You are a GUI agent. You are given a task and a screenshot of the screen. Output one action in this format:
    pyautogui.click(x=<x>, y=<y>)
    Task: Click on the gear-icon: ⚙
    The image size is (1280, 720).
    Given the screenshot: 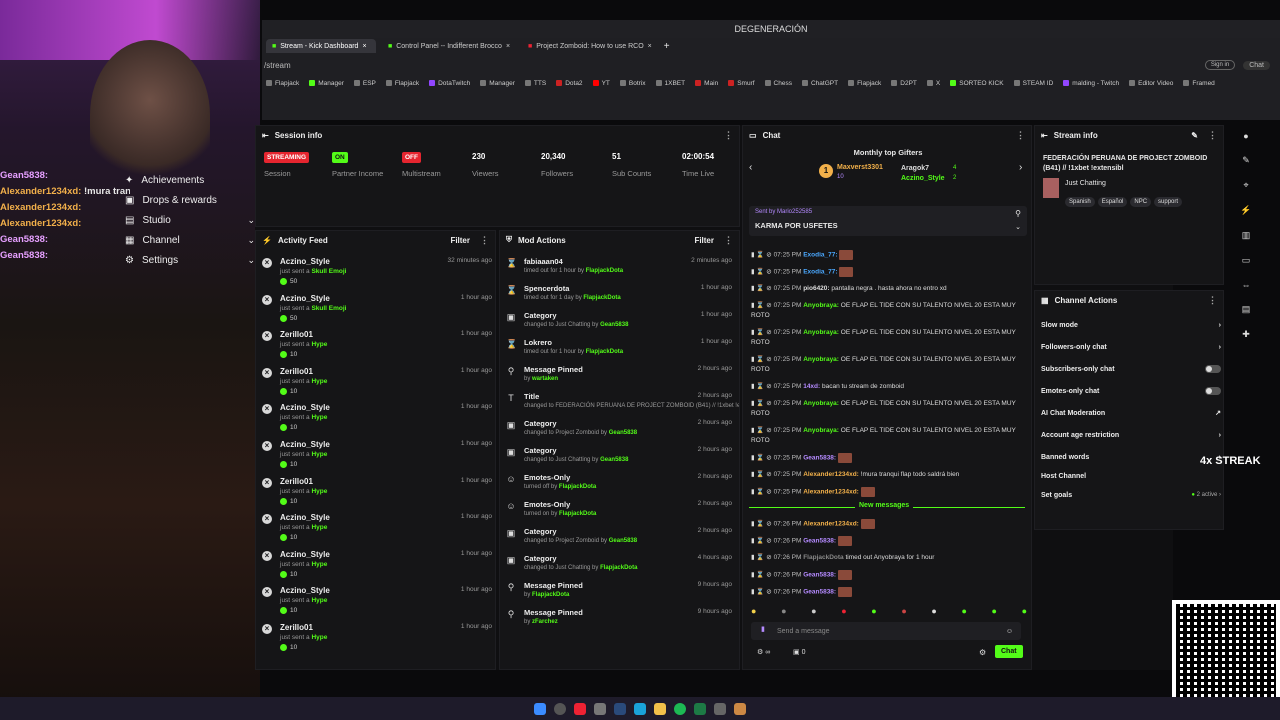 What is the action you would take?
    pyautogui.click(x=982, y=652)
    